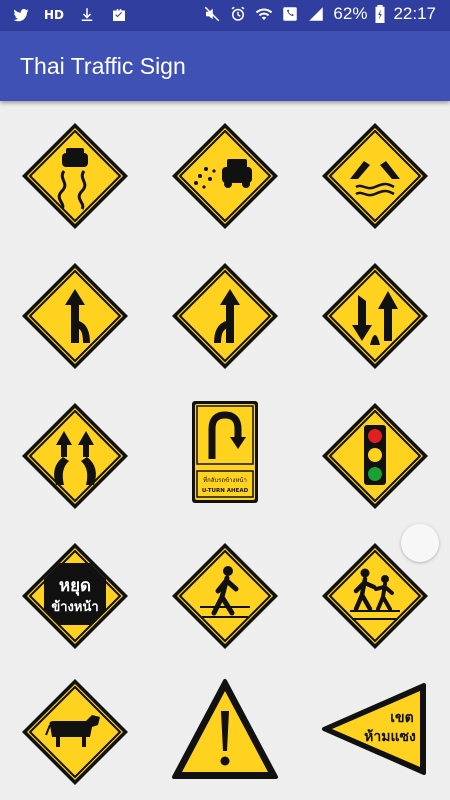 The image size is (450, 800). I want to click on sign-slippery-road, so click(75, 176).